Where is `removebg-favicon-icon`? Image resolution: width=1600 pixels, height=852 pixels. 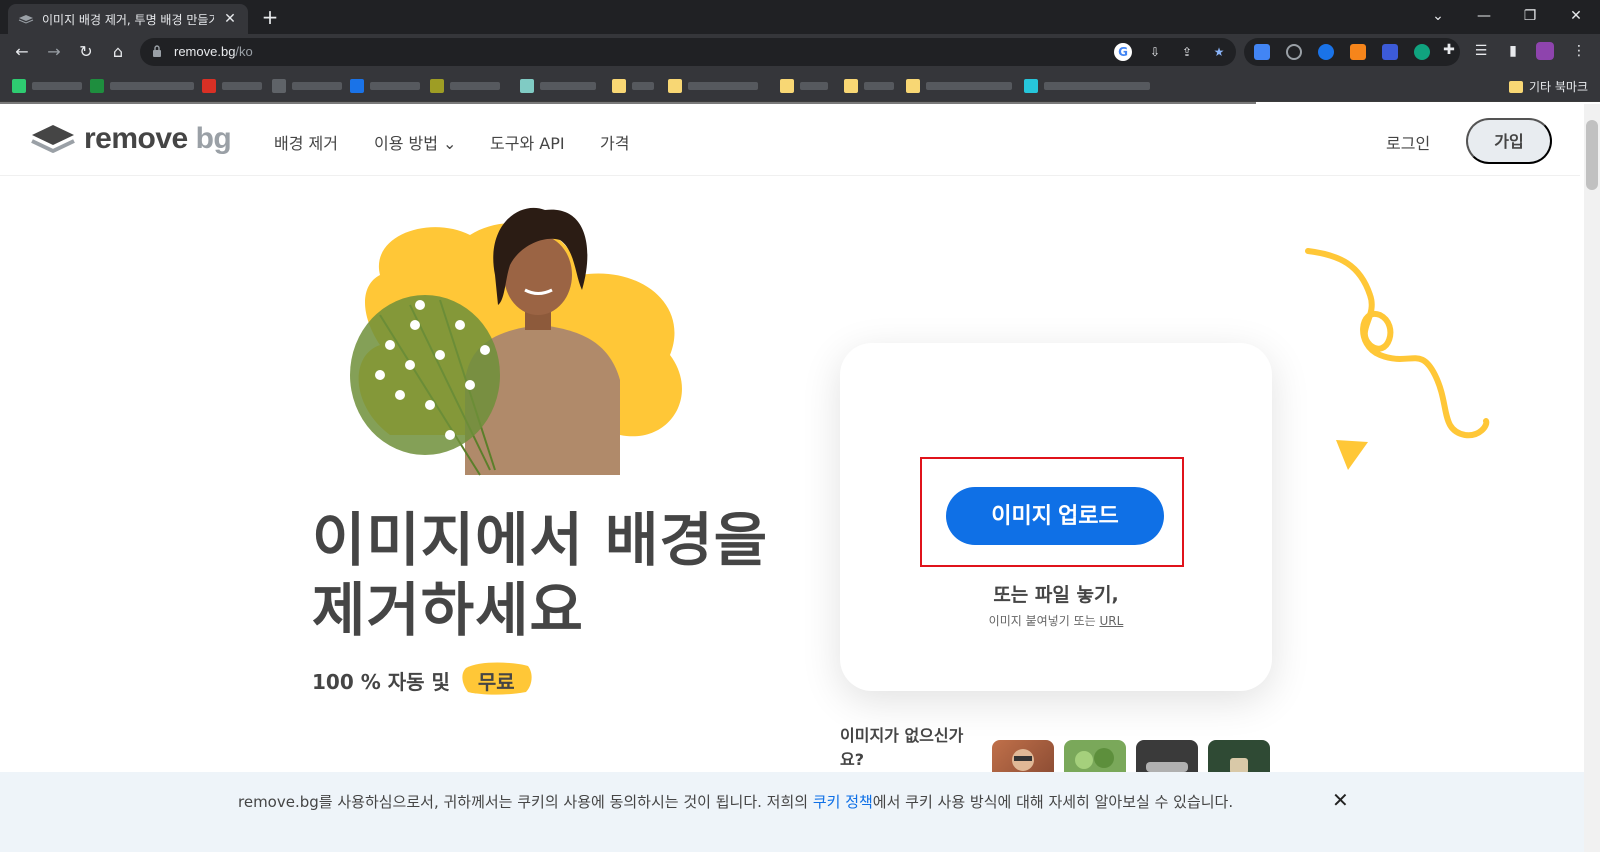
removebg-favicon-icon is located at coordinates (26, 19).